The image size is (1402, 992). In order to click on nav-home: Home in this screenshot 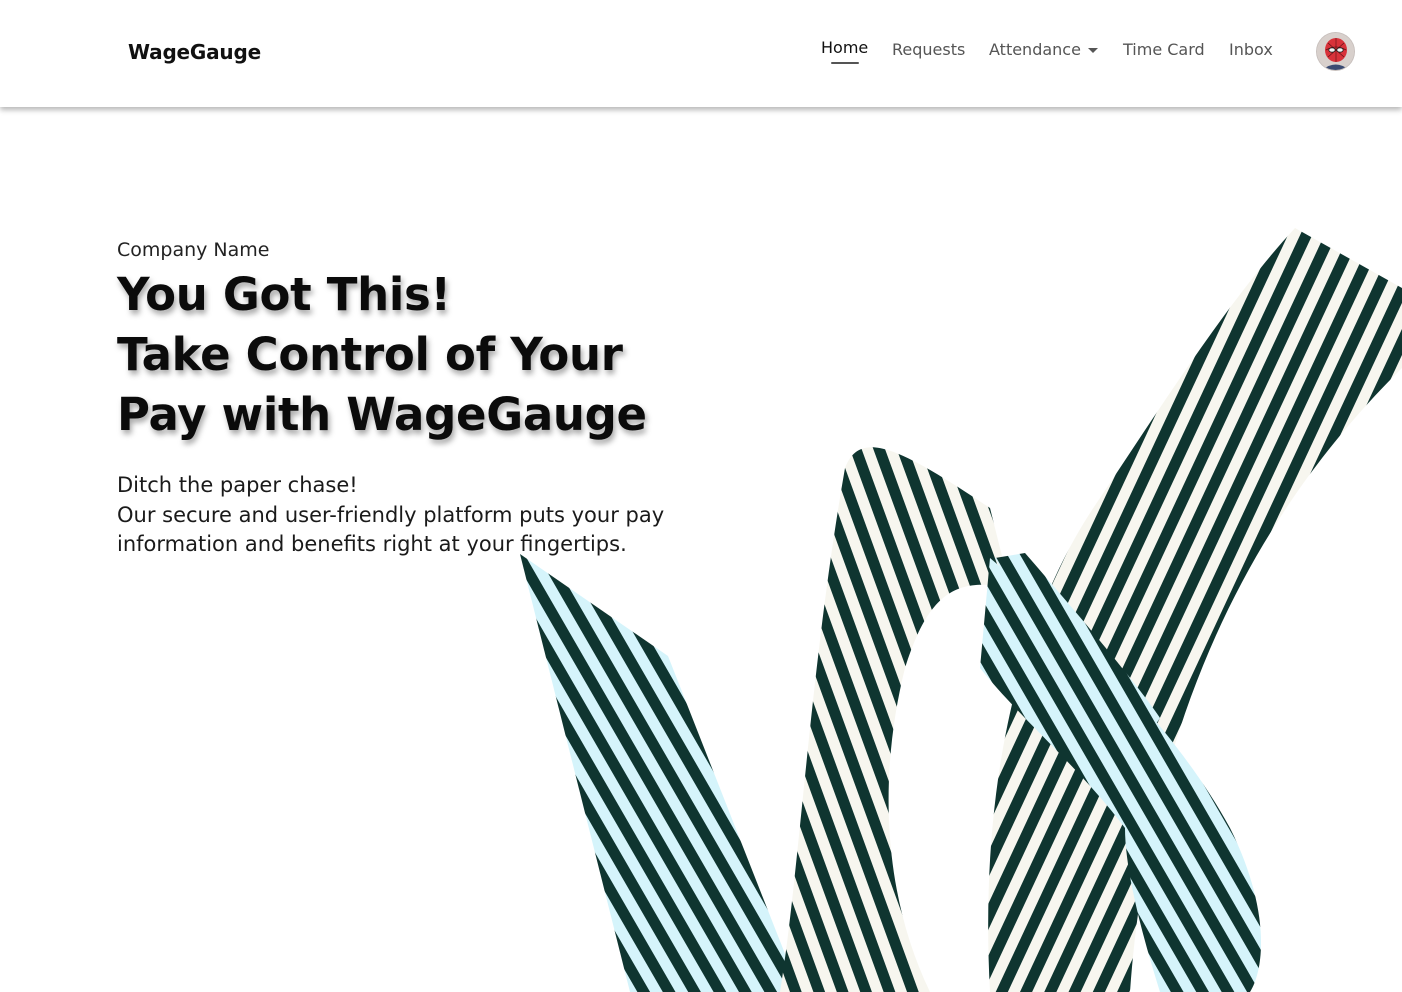, I will do `click(845, 51)`.